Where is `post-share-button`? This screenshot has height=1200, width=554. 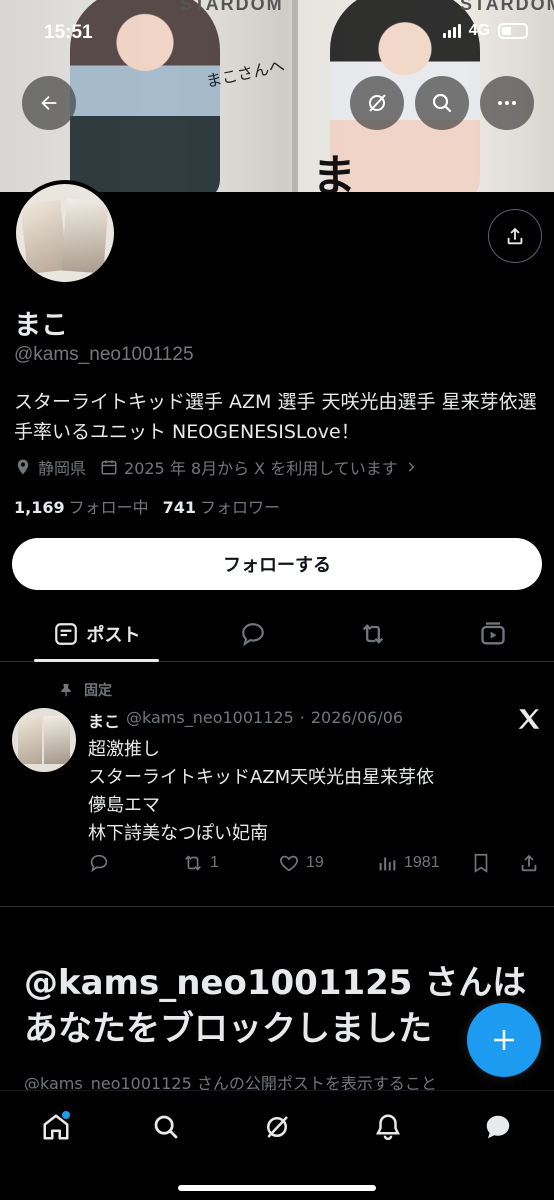
post-share-button is located at coordinates (529, 863).